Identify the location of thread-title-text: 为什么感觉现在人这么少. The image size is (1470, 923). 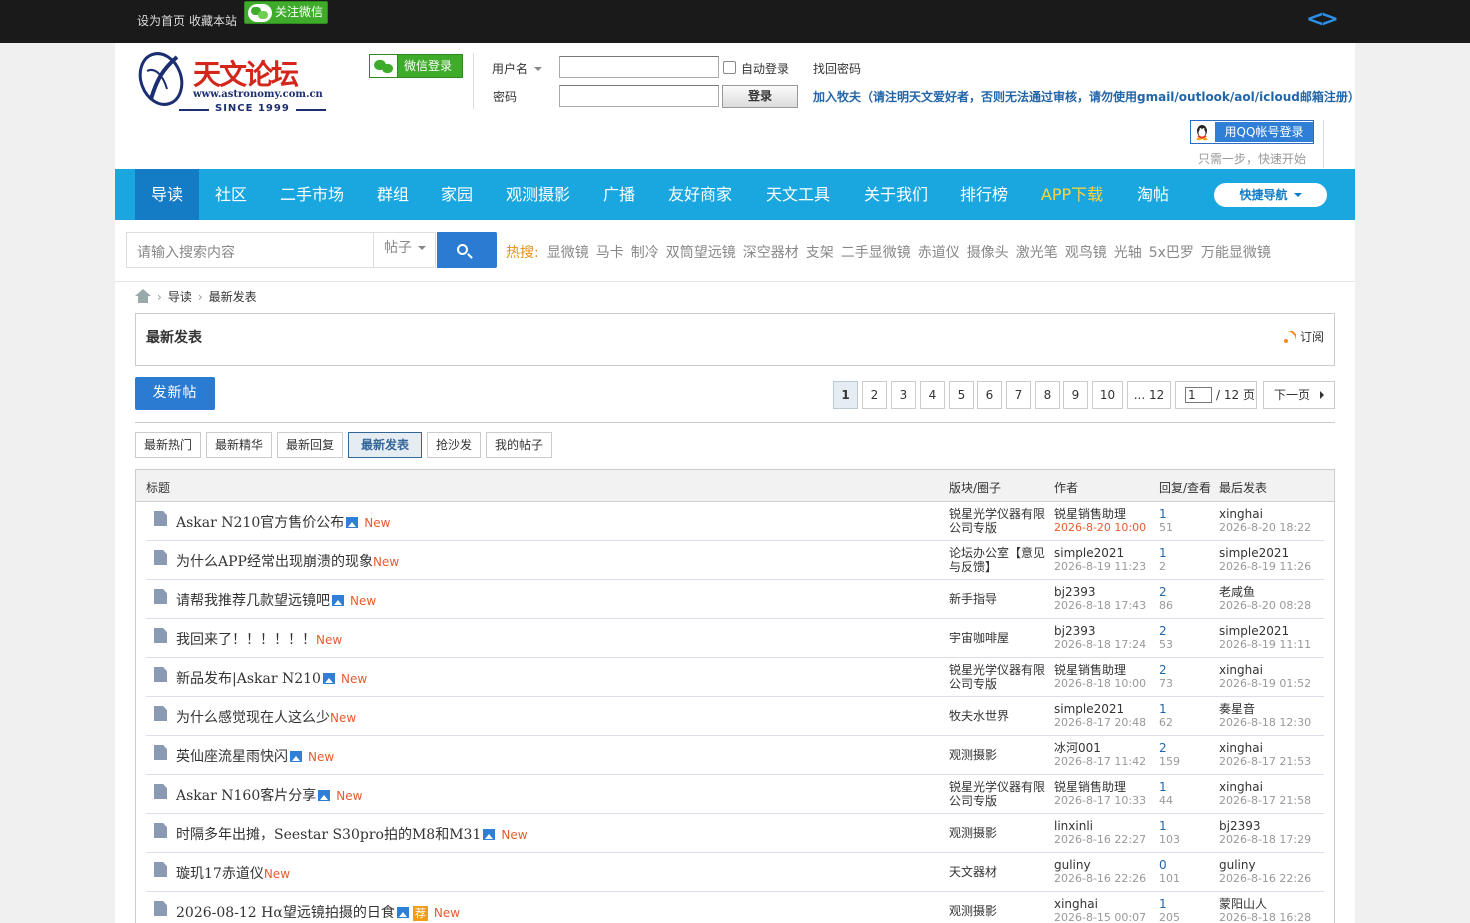
(253, 718).